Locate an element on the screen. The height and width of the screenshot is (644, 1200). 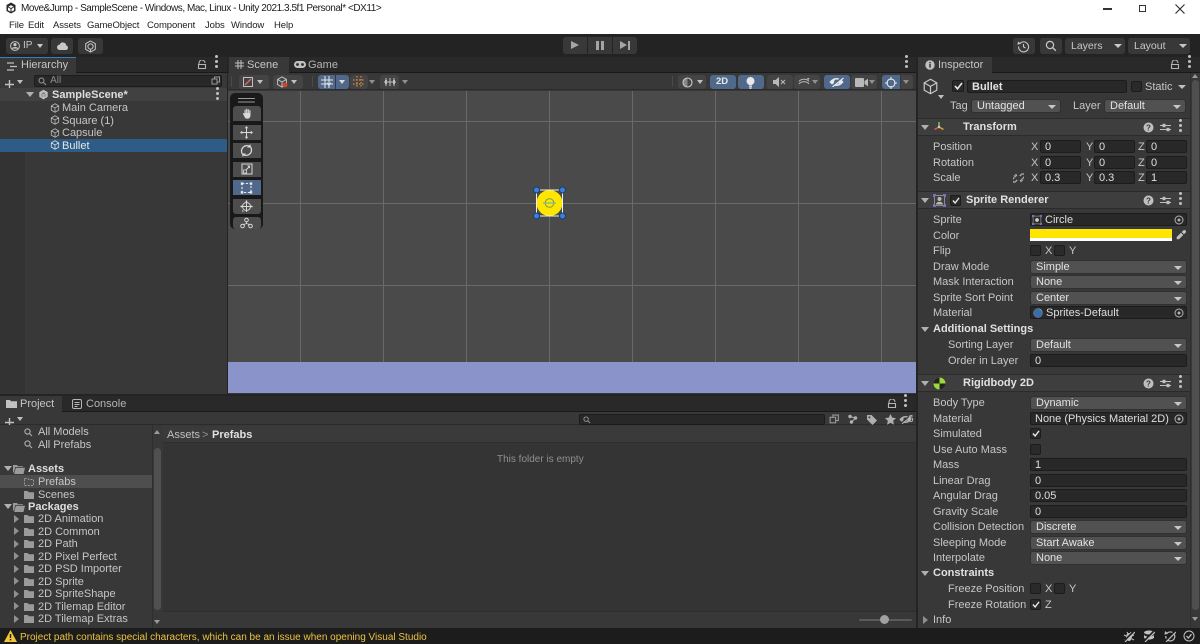
svg-text: Y is located at coordinates (329, 86).